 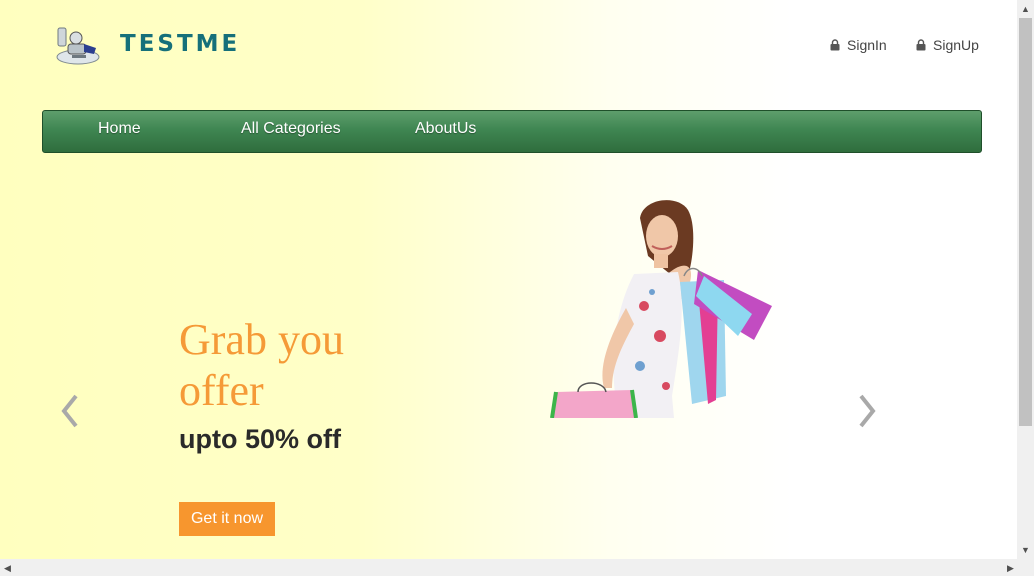 I want to click on nav-item-all-categories: All Categories, so click(x=291, y=129).